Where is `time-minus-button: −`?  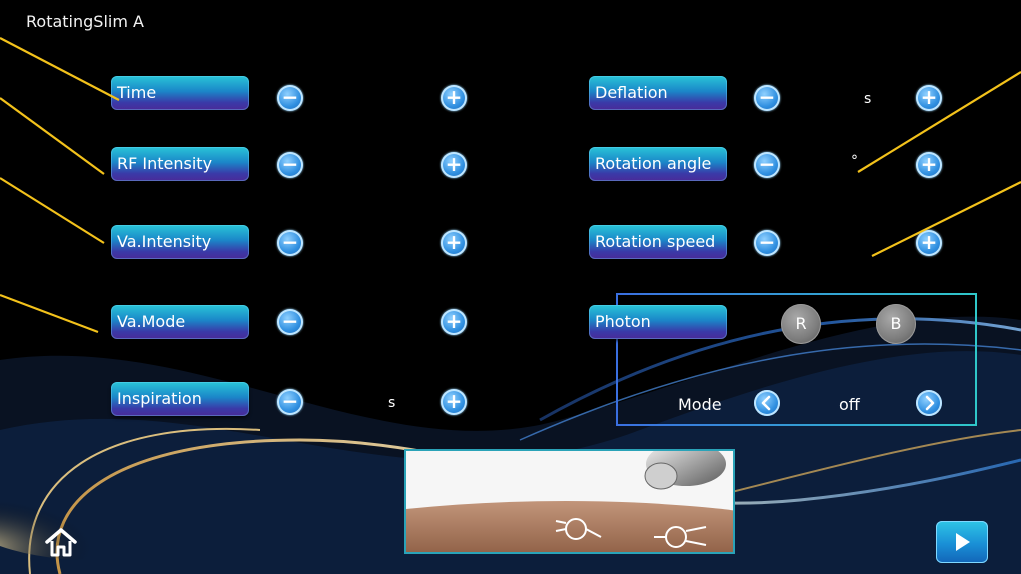 time-minus-button: − is located at coordinates (290, 98).